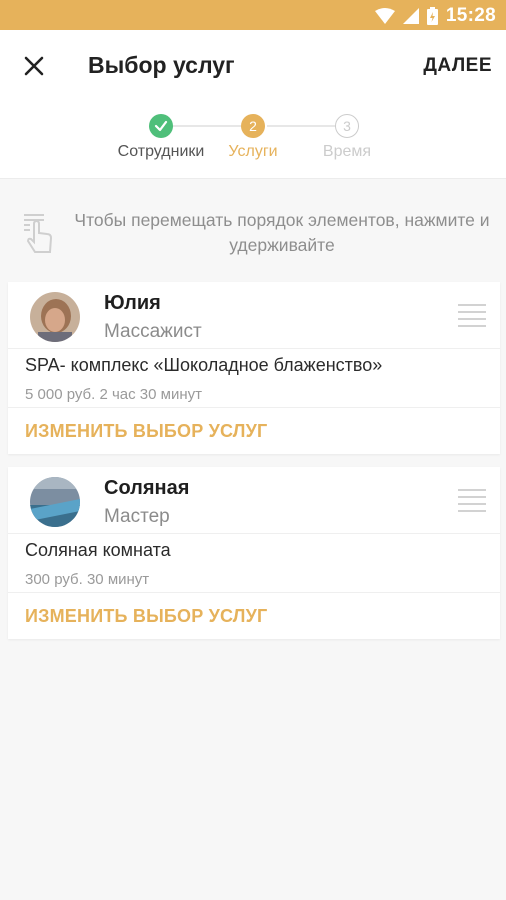 The image size is (506, 900). What do you see at coordinates (347, 151) in the screenshot?
I see `step-label-time: Время` at bounding box center [347, 151].